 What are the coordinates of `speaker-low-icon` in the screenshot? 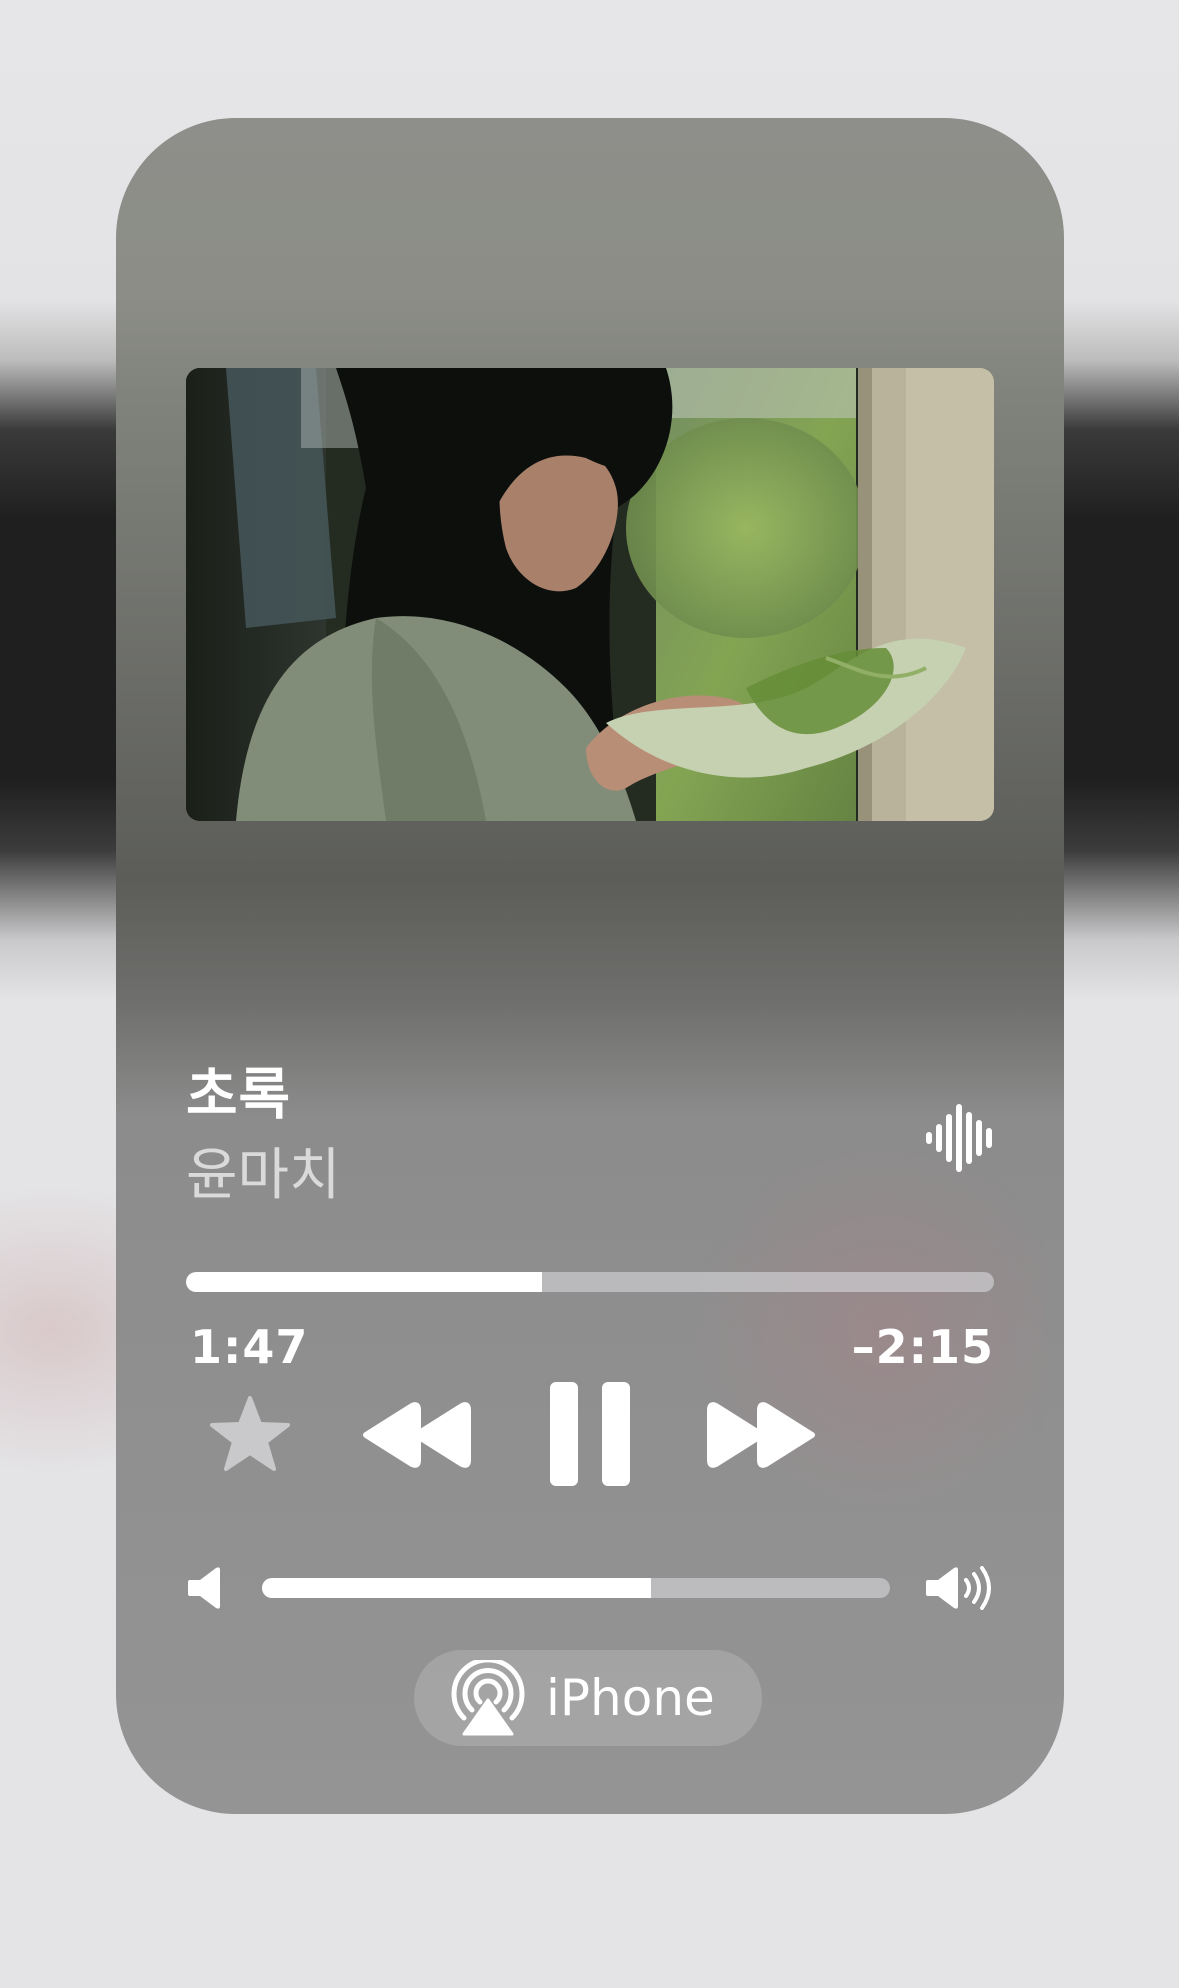 It's located at (204, 1588).